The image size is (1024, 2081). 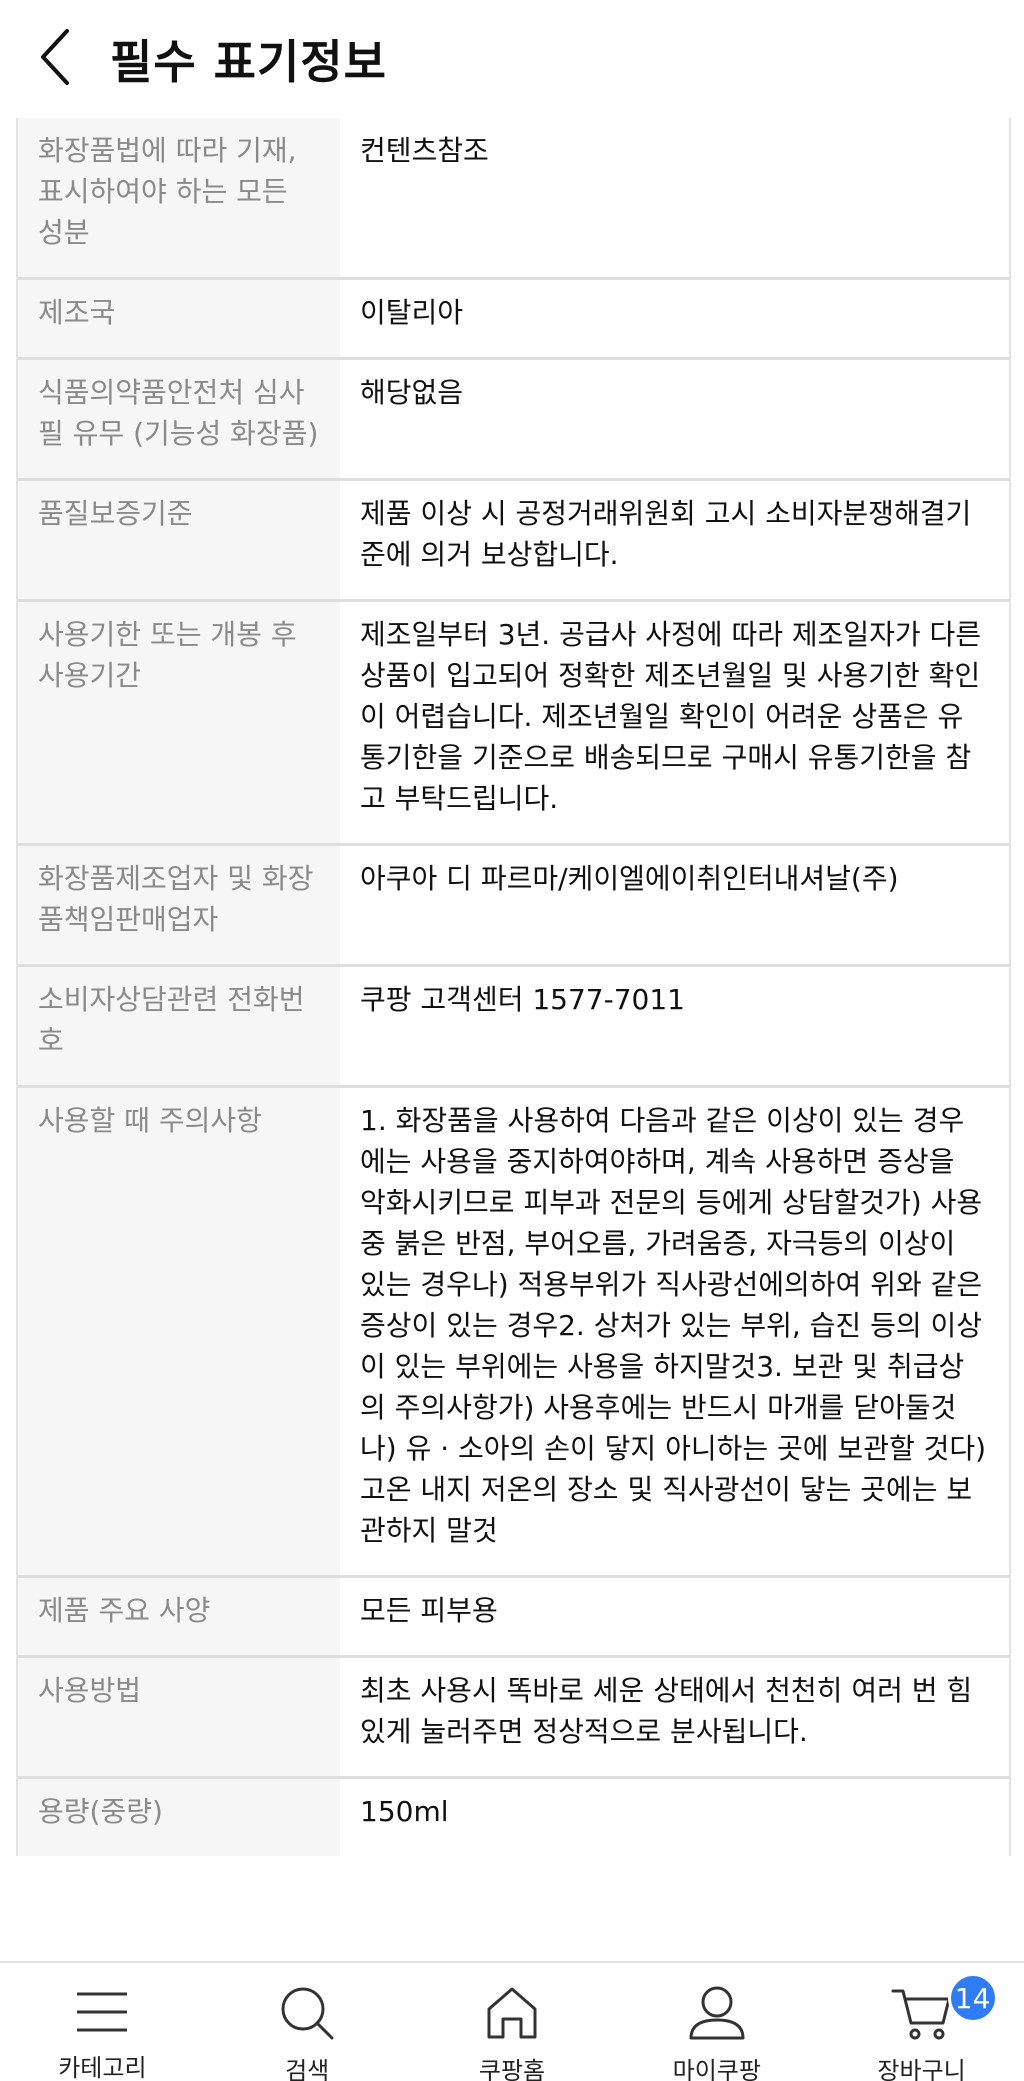 What do you see at coordinates (716, 2069) in the screenshot?
I see `nav-label: 마이쿠팡` at bounding box center [716, 2069].